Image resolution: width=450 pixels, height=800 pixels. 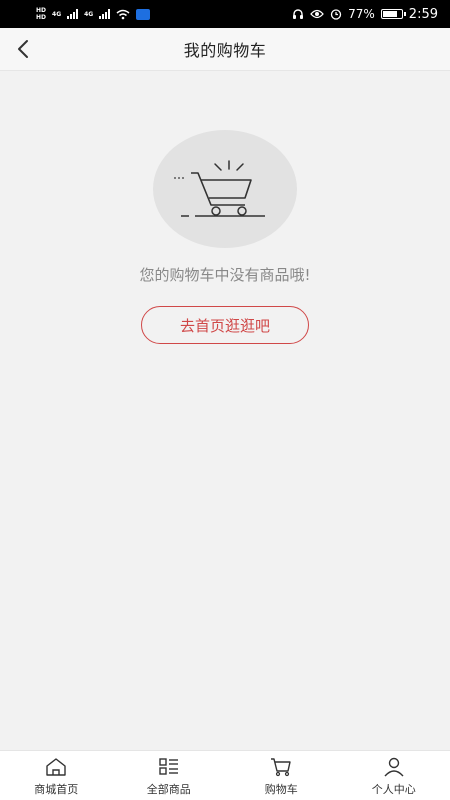 What do you see at coordinates (143, 14) in the screenshot?
I see `app-notification-icon` at bounding box center [143, 14].